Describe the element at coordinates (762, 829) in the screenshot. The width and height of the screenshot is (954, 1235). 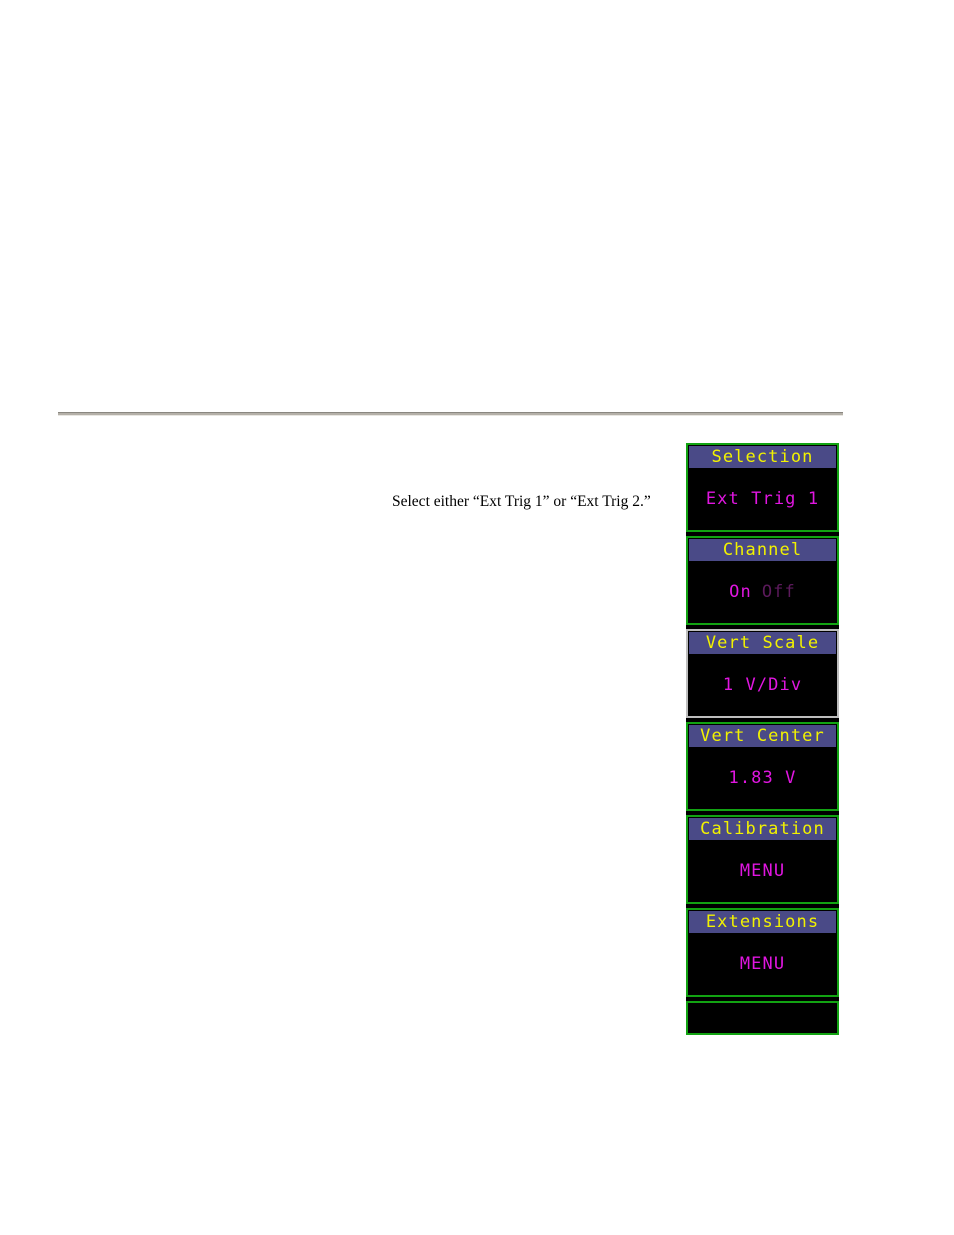
I see `softkey-label-calibration: Calibration` at that location.